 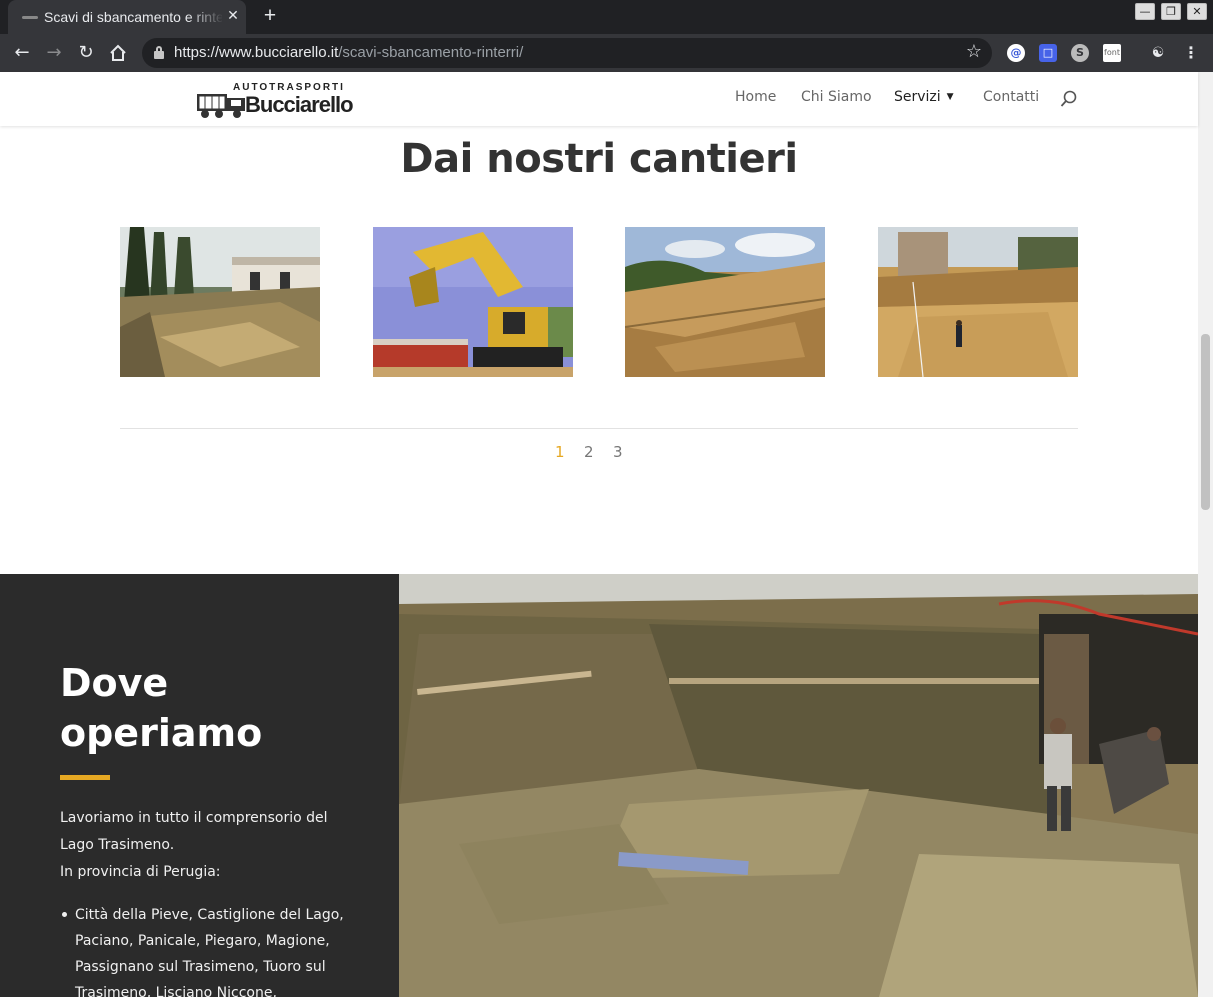 What do you see at coordinates (1191, 53) in the screenshot?
I see `menu-icon: ⋮` at bounding box center [1191, 53].